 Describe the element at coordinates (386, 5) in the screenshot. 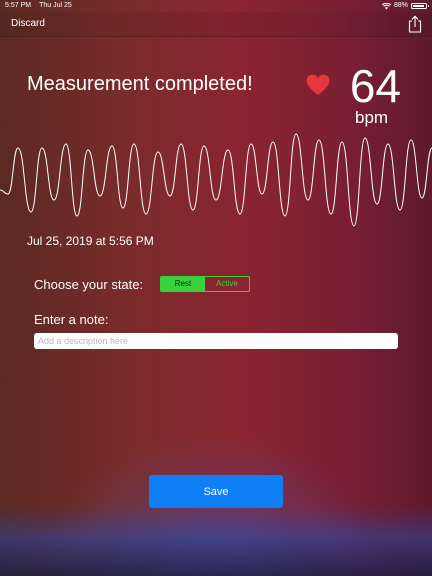

I see `wifi-icon` at that location.